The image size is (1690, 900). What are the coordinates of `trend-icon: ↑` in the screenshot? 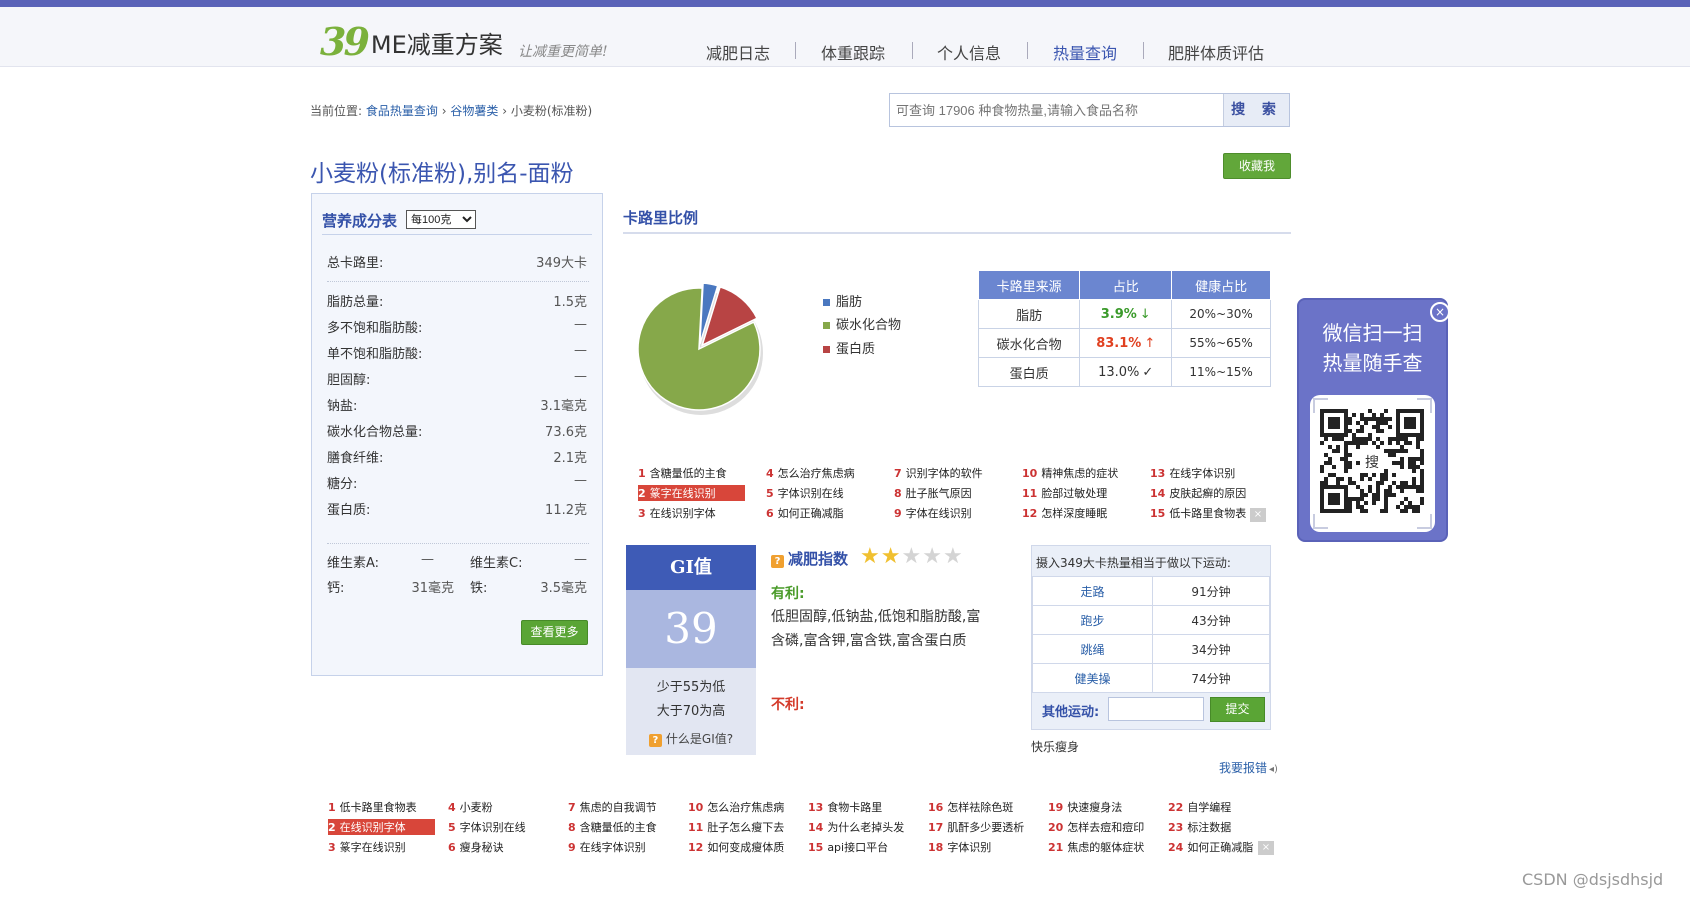 It's located at (1150, 343).